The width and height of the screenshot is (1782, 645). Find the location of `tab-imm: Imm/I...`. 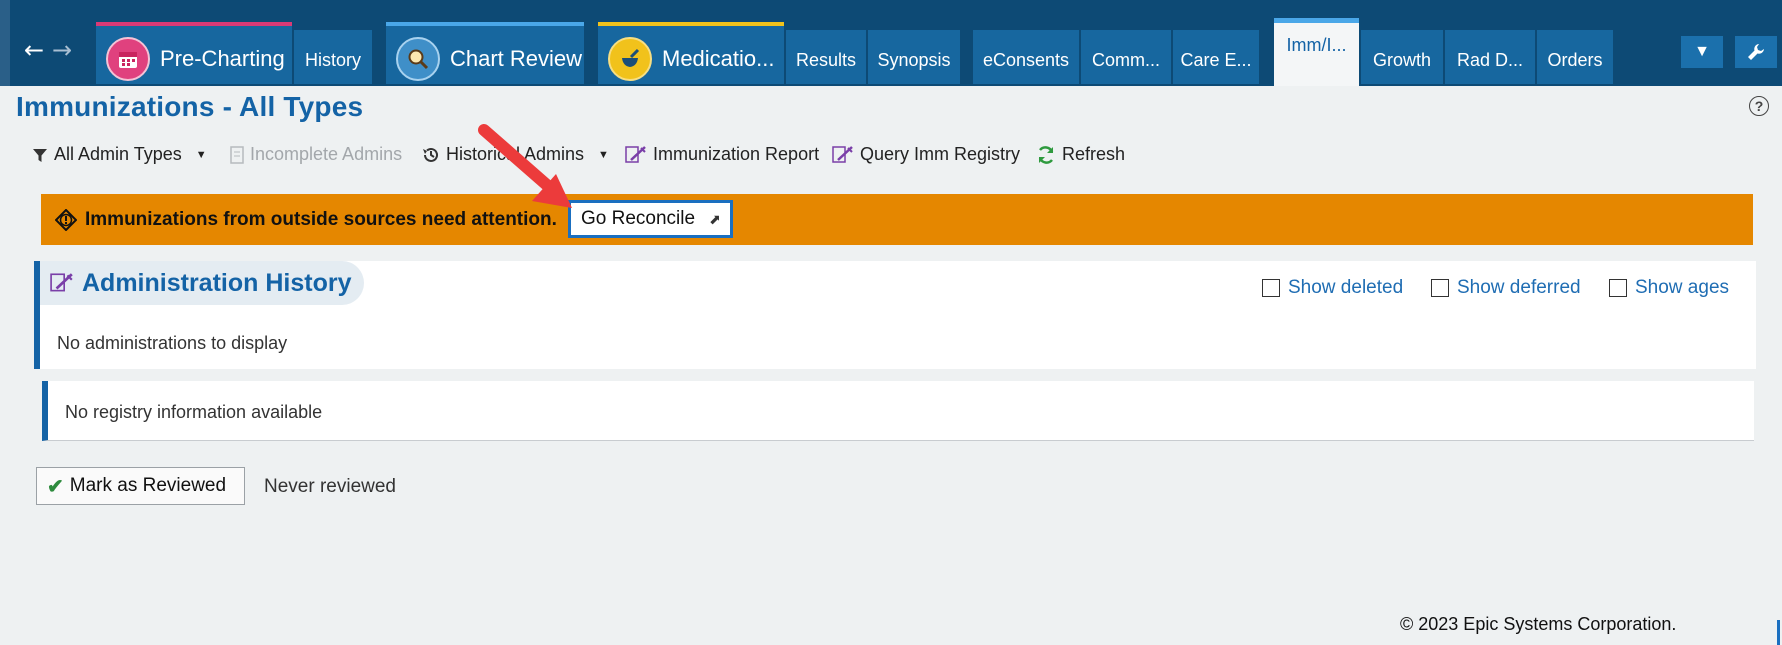

tab-imm: Imm/I... is located at coordinates (1316, 52).